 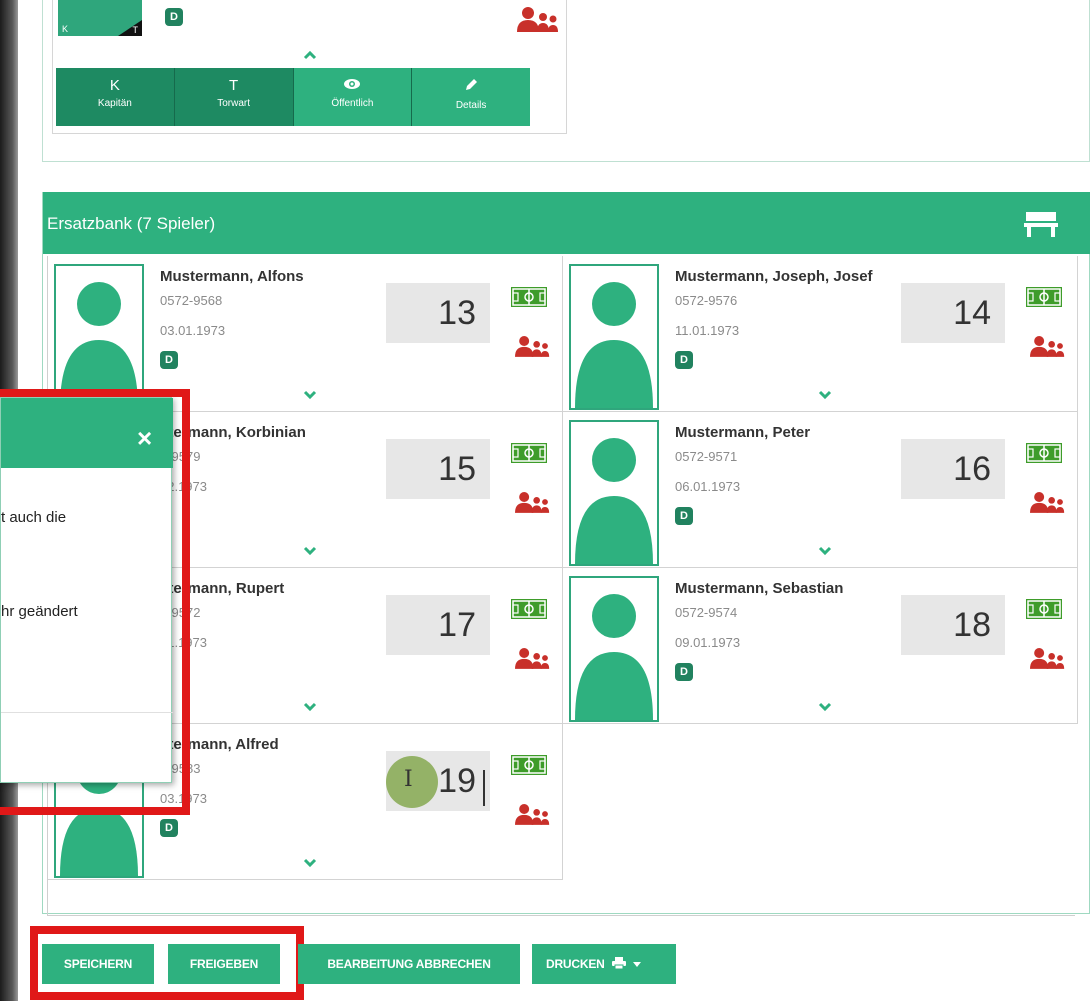 What do you see at coordinates (408, 779) in the screenshot?
I see `text-cursor-icon: I` at bounding box center [408, 779].